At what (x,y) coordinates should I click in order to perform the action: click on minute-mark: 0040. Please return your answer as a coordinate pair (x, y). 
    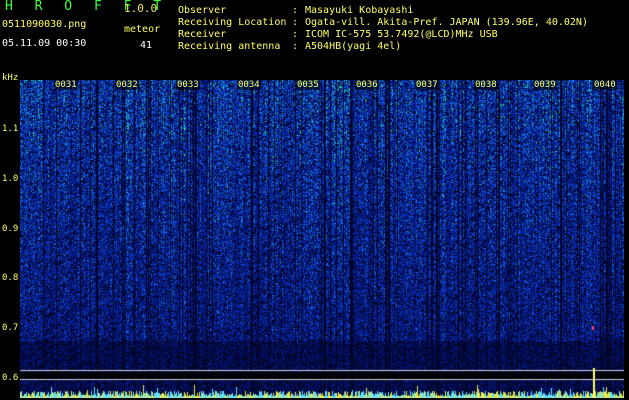
    Looking at the image, I should click on (605, 85).